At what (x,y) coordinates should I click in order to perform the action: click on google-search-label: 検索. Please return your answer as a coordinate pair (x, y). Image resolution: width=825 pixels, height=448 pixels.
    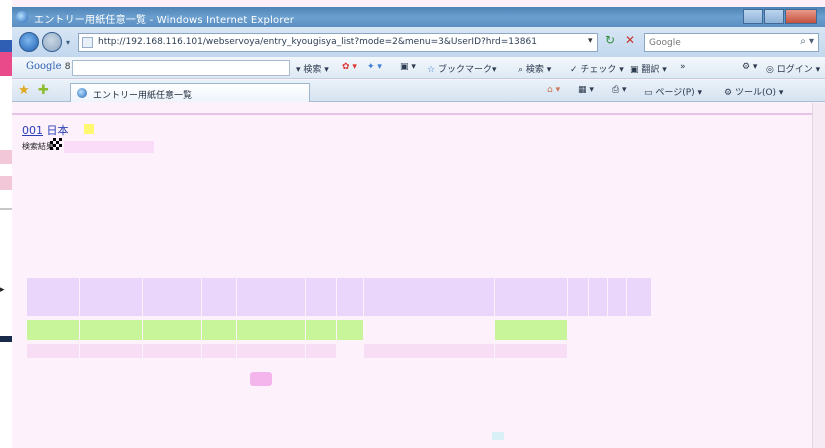
    Looking at the image, I should click on (312, 70).